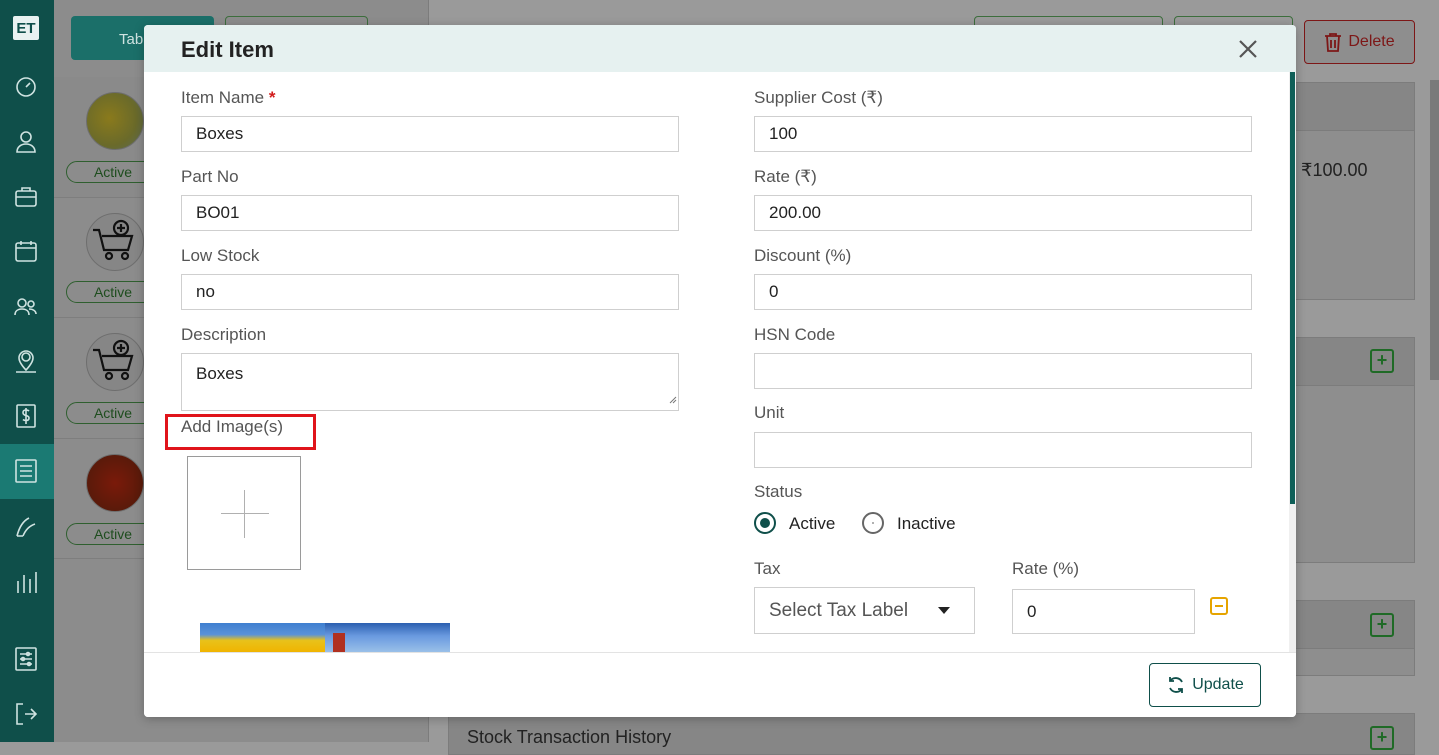  I want to click on item-name-label: Item Name *, so click(228, 98).